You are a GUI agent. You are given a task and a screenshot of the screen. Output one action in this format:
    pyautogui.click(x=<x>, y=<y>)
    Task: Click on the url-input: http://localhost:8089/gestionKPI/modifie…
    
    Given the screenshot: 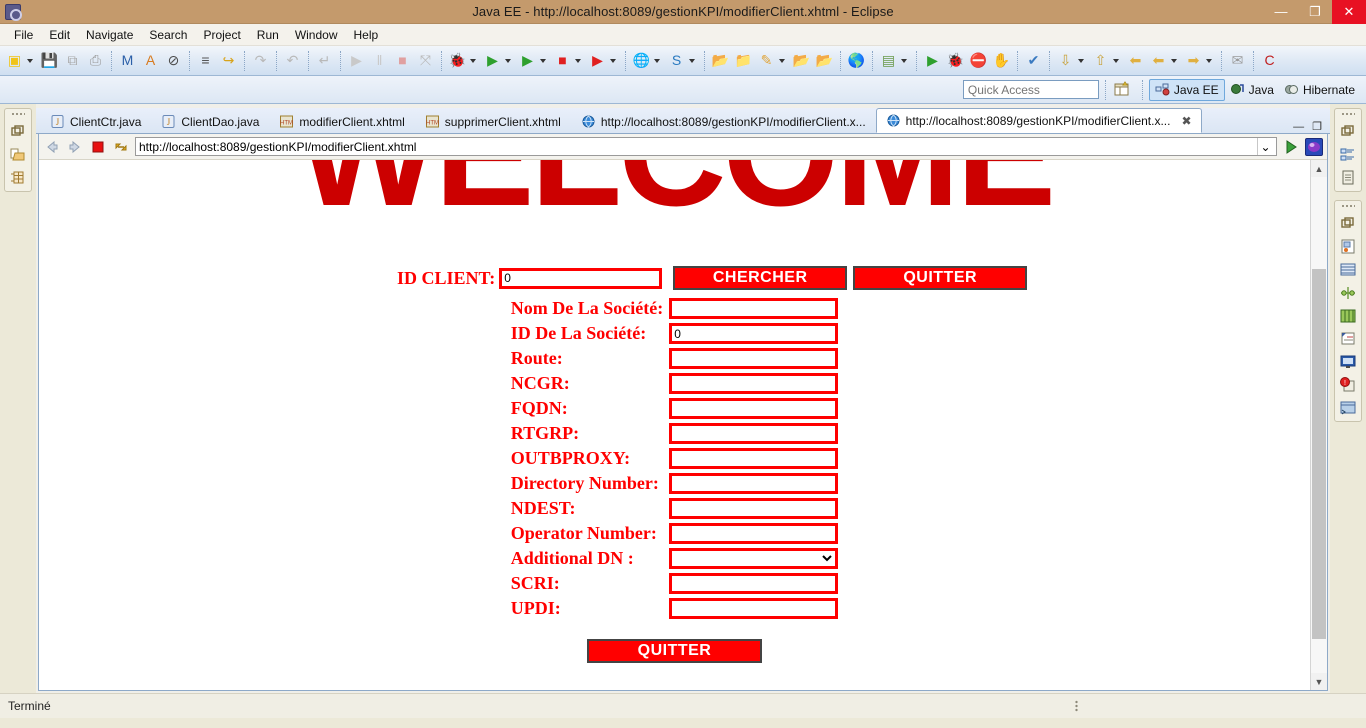 What is the action you would take?
    pyautogui.click(x=706, y=146)
    